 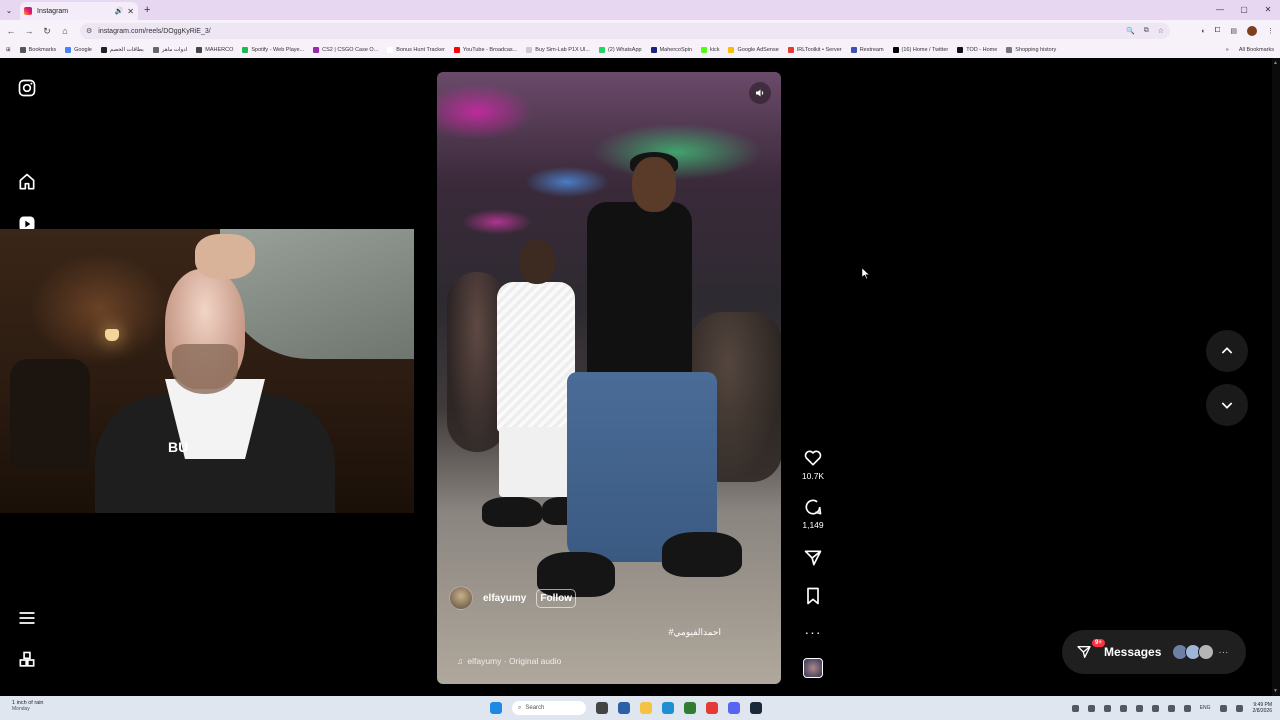 I want to click on follow-button: Follow, so click(x=556, y=598).